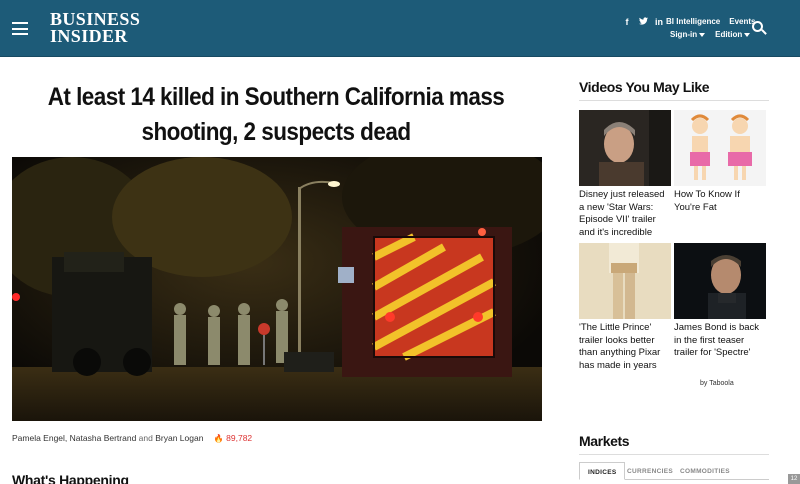 This screenshot has width=800, height=484. Describe the element at coordinates (659, 22) in the screenshot. I see `linkedin-icon: in` at that location.